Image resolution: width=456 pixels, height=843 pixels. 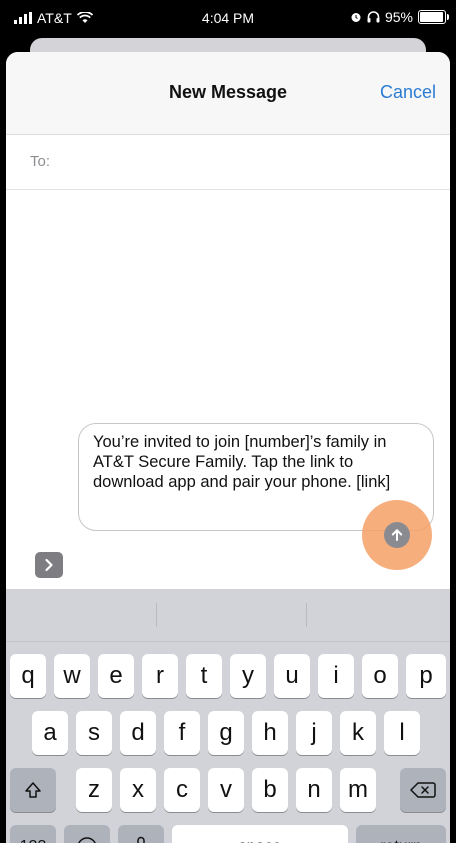 I want to click on key-q: q, so click(x=28, y=676).